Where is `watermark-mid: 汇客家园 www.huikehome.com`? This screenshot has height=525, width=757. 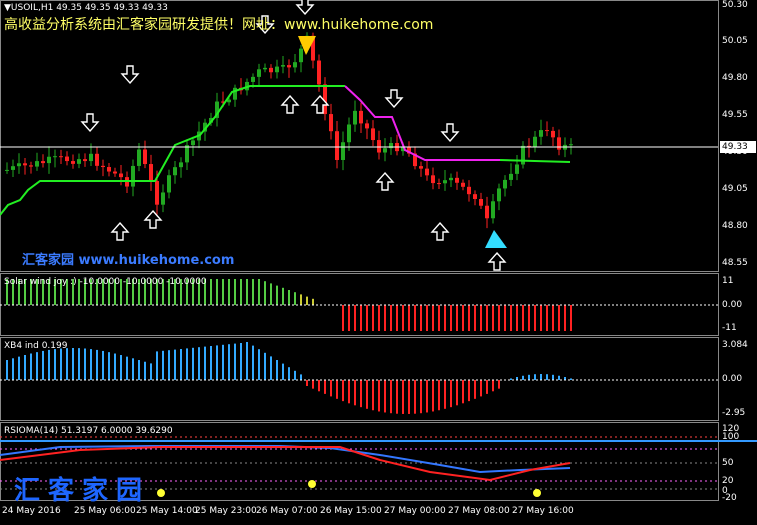
watermark-mid: 汇客家园 www.huikehome.com is located at coordinates (128, 260).